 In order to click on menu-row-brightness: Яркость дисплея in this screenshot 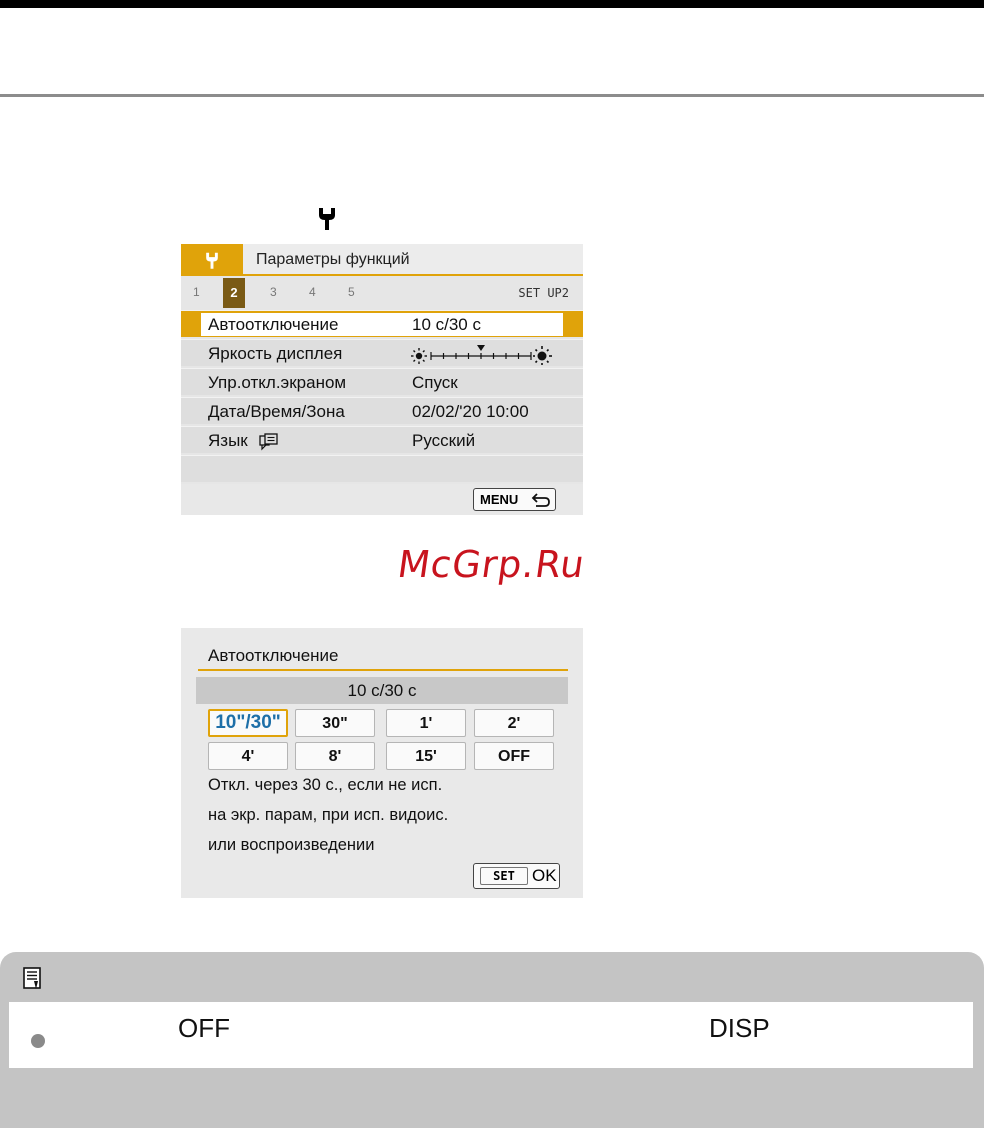, I will do `click(382, 352)`.